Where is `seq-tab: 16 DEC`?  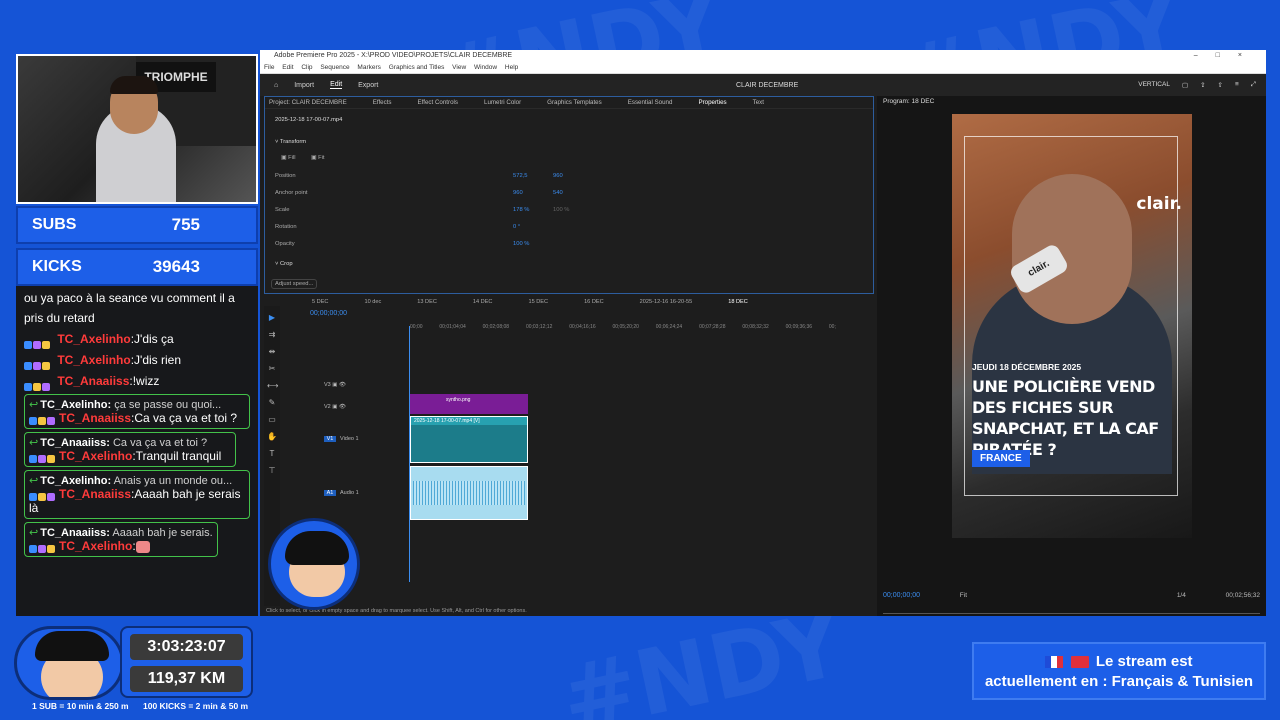
seq-tab: 16 DEC is located at coordinates (594, 302).